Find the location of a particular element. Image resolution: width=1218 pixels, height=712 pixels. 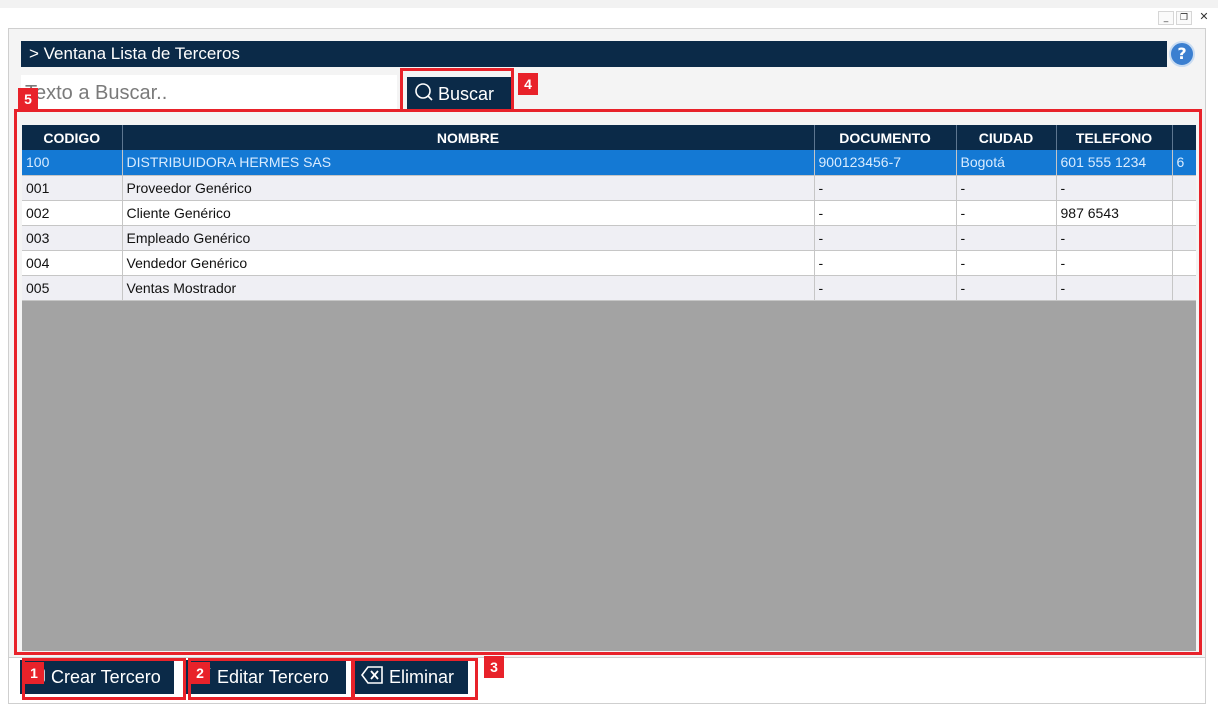

search-button: Buscar is located at coordinates (459, 94).